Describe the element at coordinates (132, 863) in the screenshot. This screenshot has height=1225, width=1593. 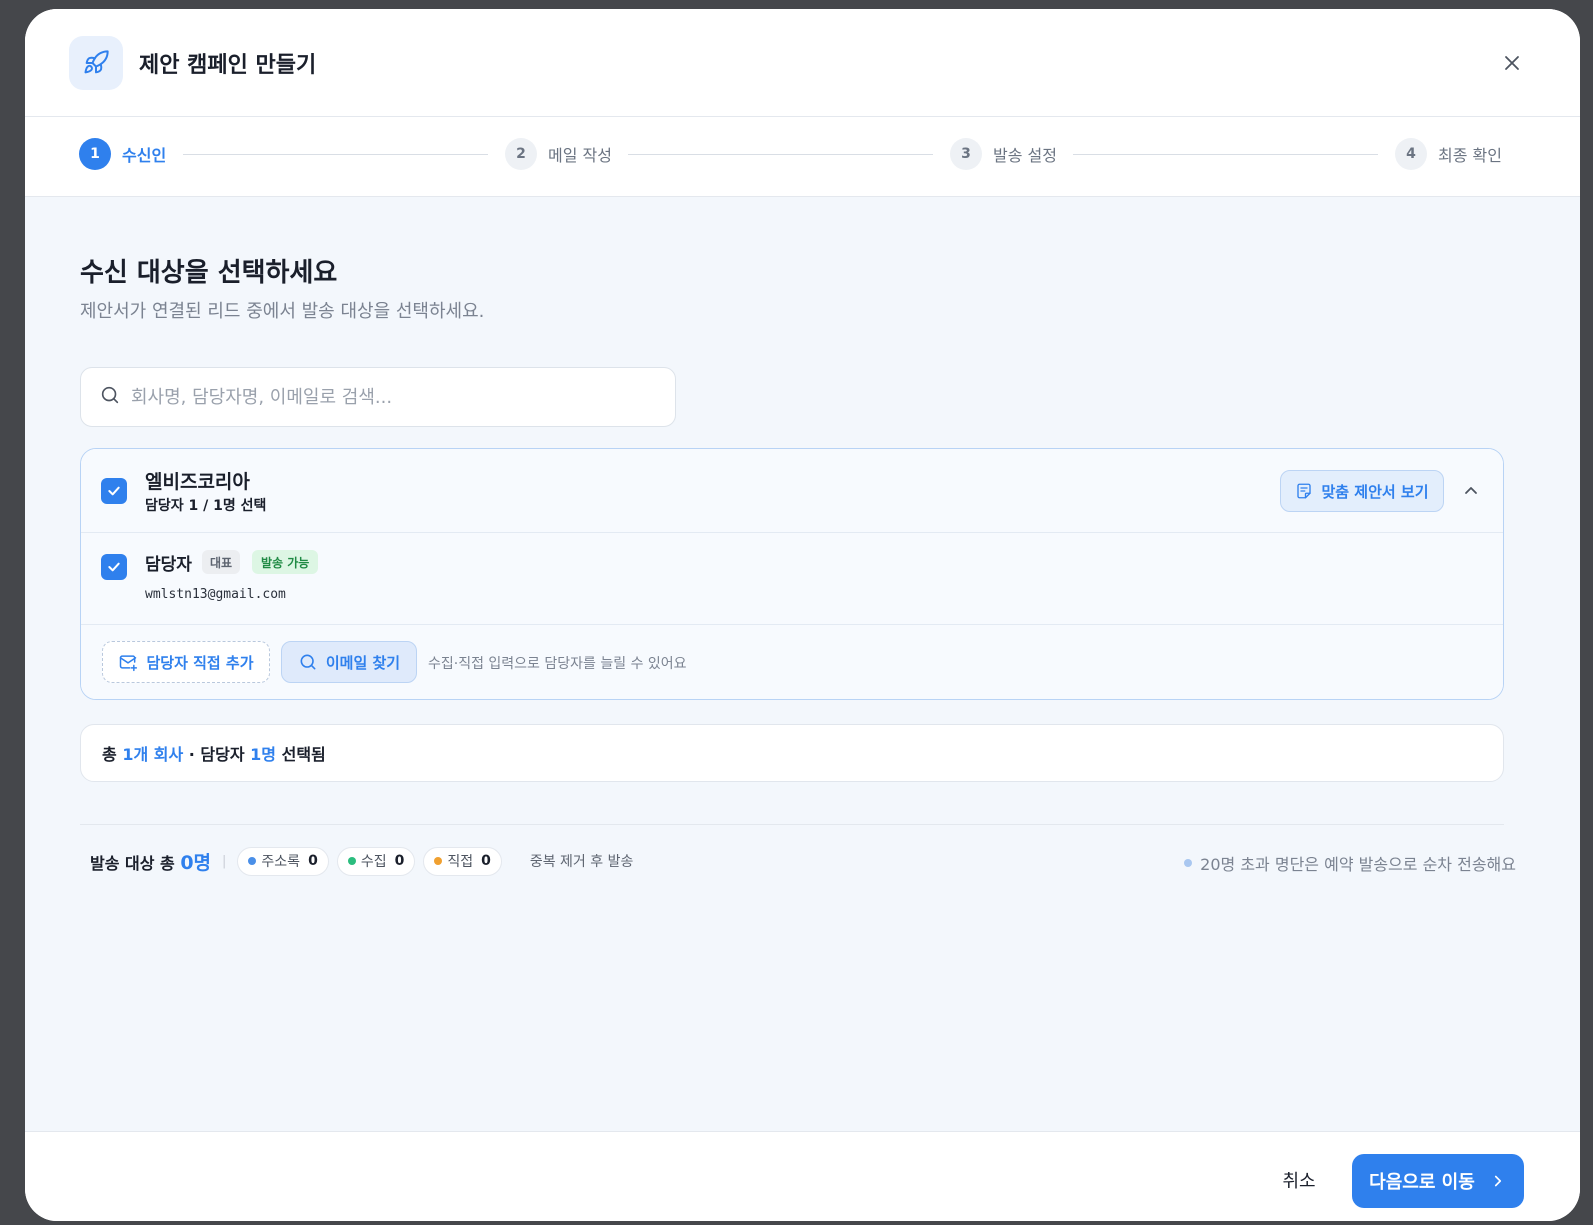
I see `send-total-label: 발송 대상 총` at that location.